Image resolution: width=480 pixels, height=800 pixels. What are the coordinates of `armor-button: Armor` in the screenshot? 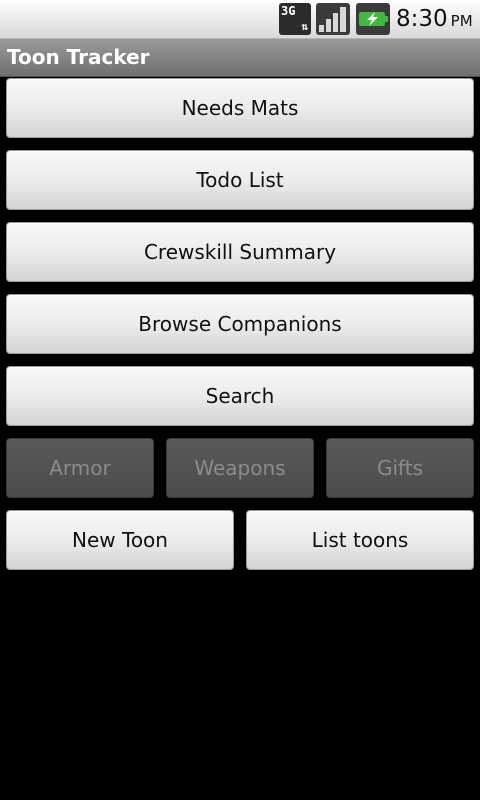 It's located at (80, 468).